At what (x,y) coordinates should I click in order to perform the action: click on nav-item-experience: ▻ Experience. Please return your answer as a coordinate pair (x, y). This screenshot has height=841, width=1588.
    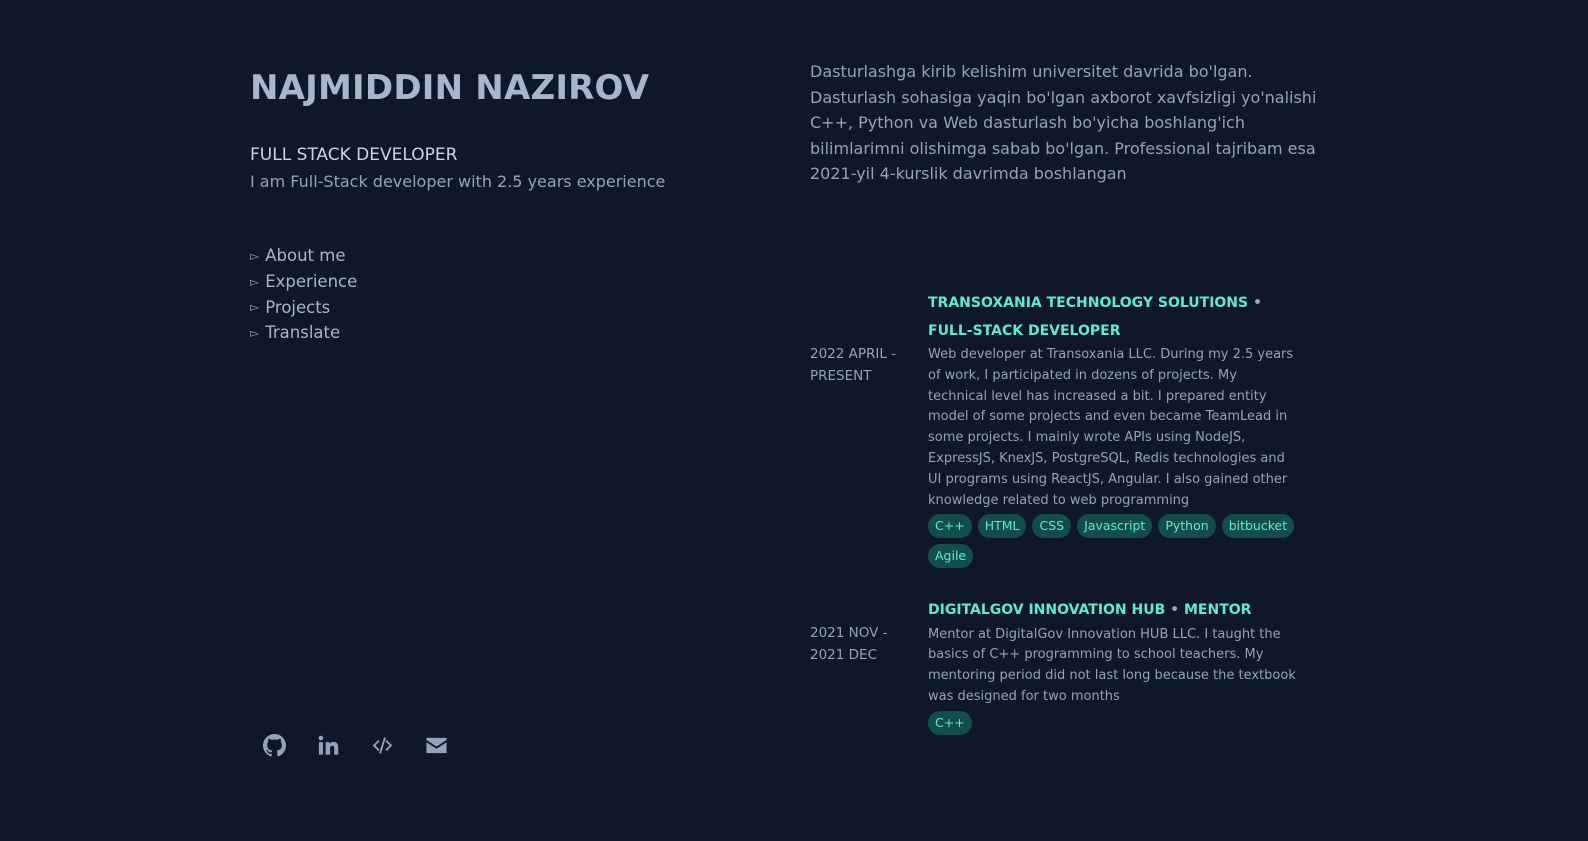
    Looking at the image, I should click on (303, 282).